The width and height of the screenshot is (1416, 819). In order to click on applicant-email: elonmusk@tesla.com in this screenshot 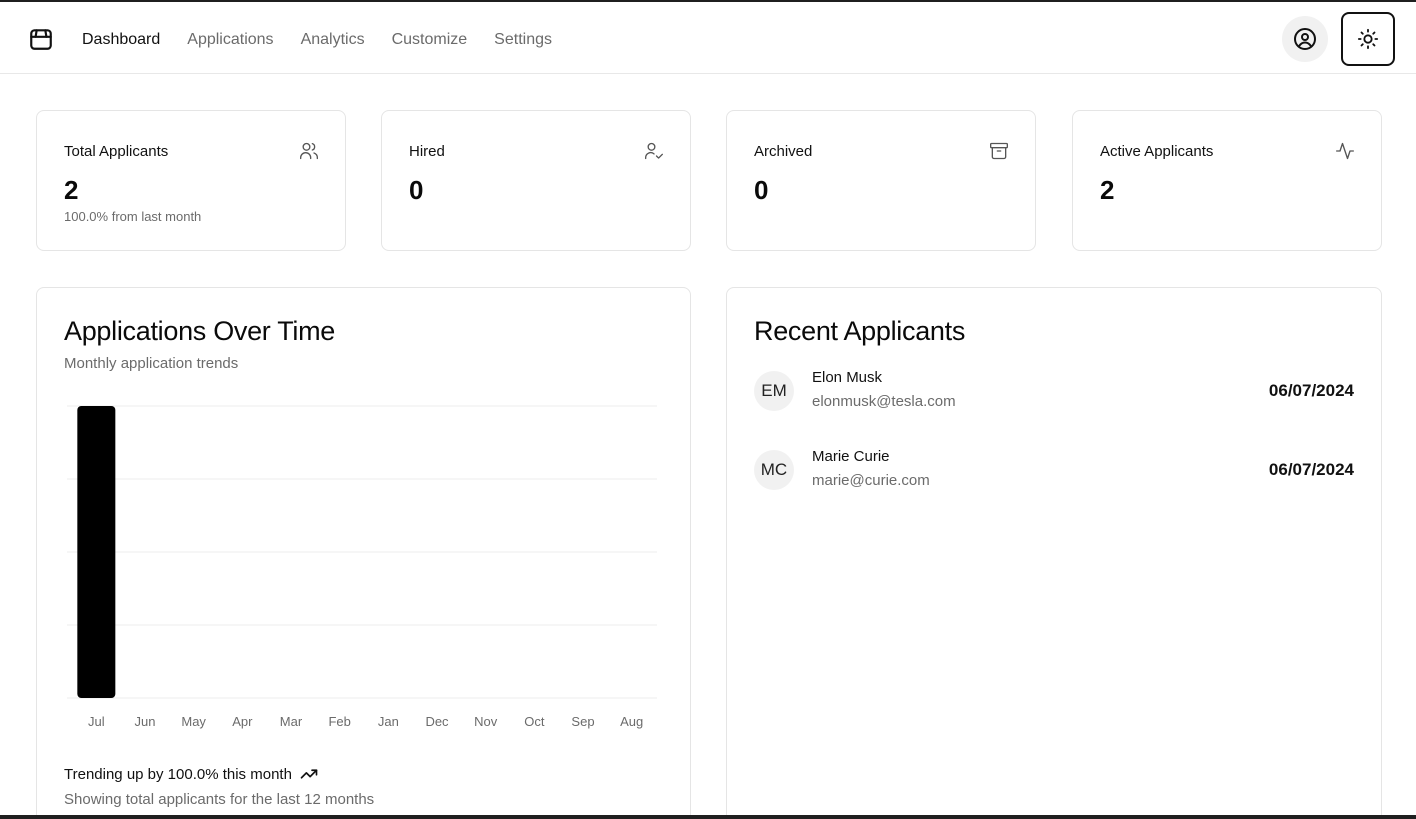, I will do `click(884, 401)`.